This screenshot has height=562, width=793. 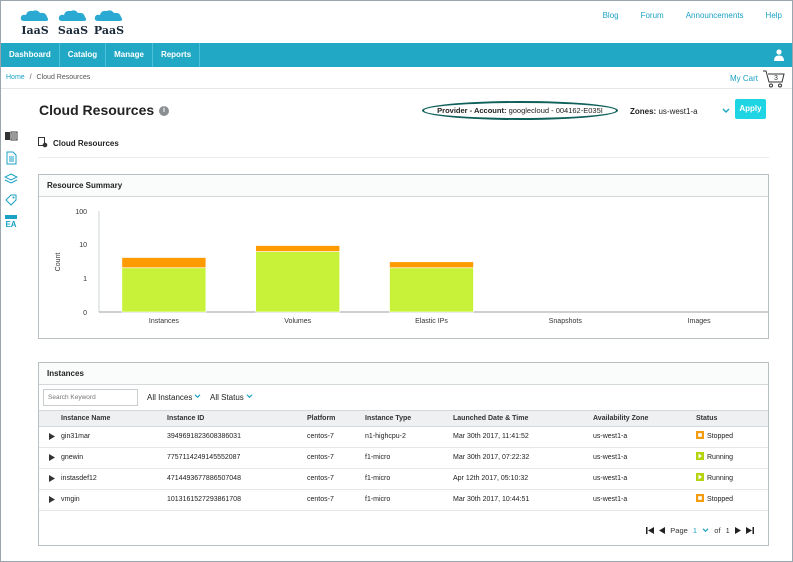 I want to click on help-link: Help, so click(x=774, y=15).